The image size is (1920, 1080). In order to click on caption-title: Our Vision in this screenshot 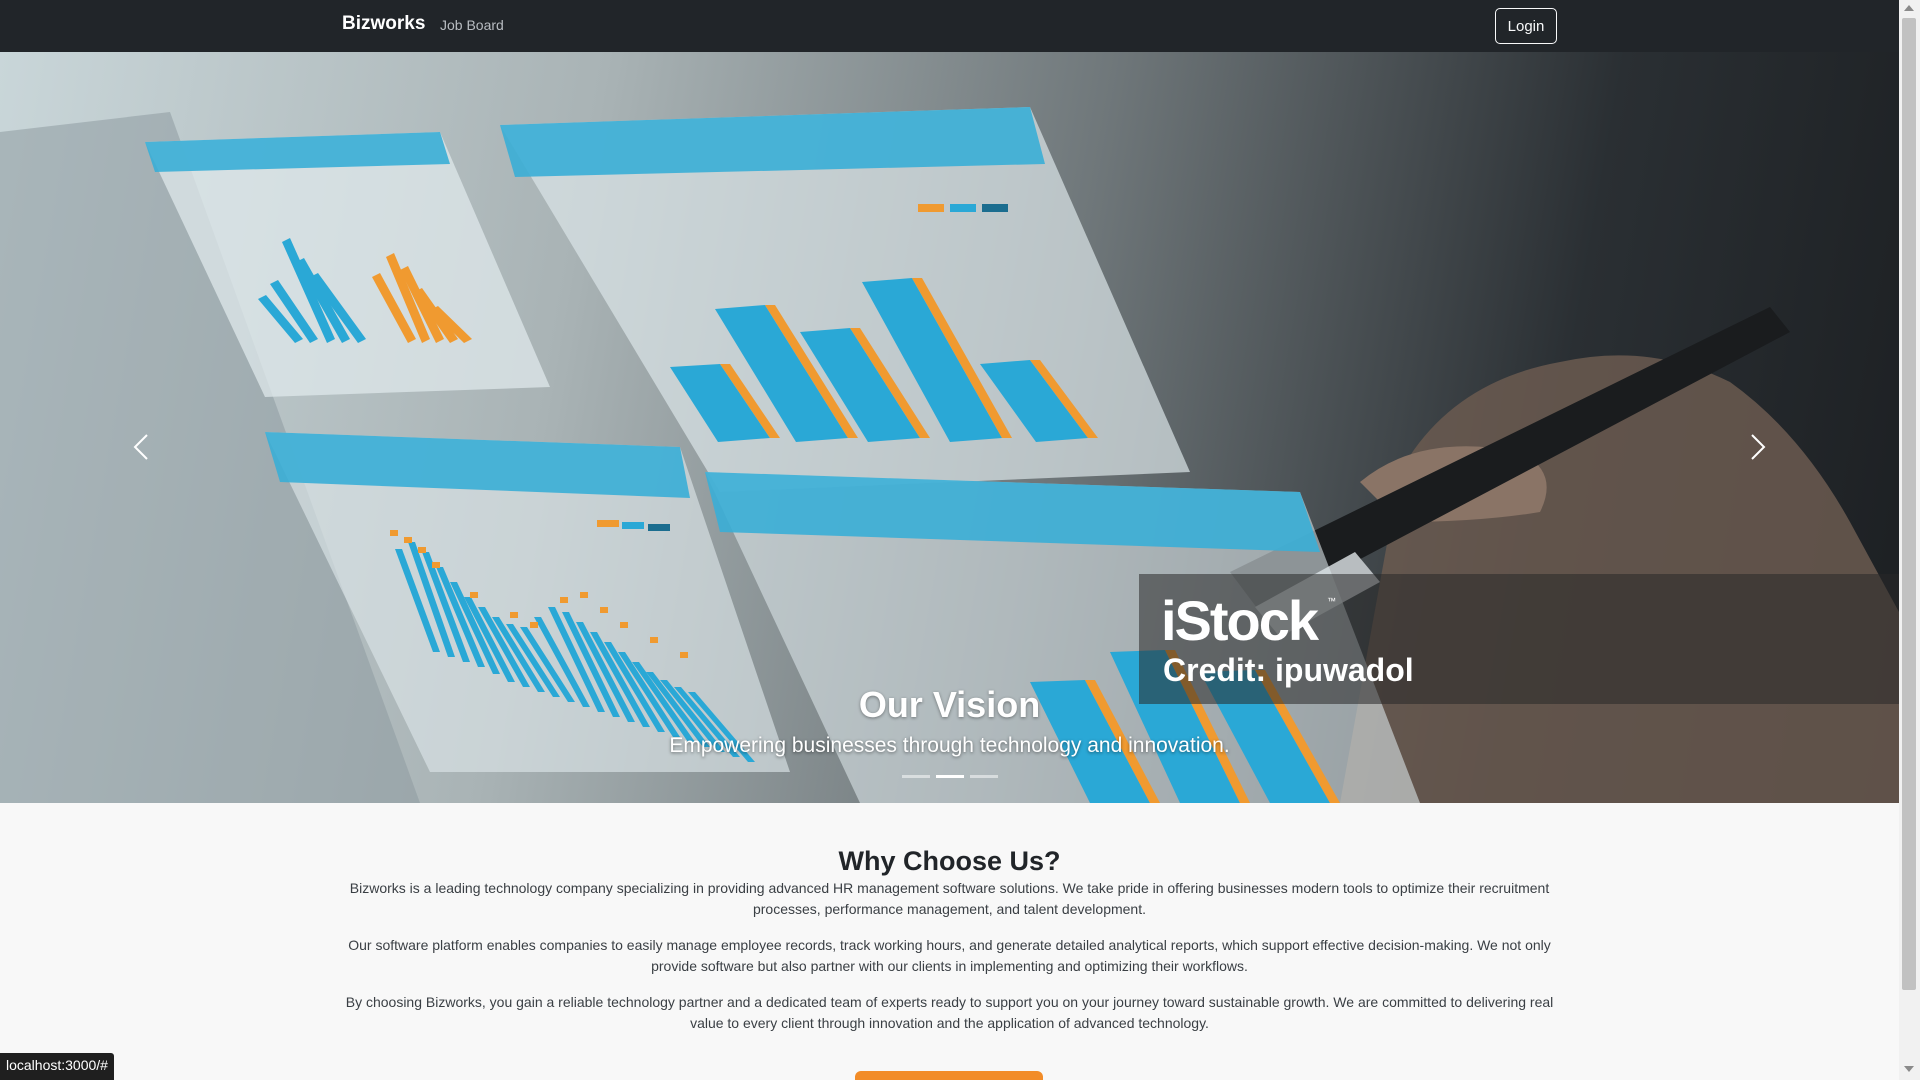, I will do `click(949, 704)`.